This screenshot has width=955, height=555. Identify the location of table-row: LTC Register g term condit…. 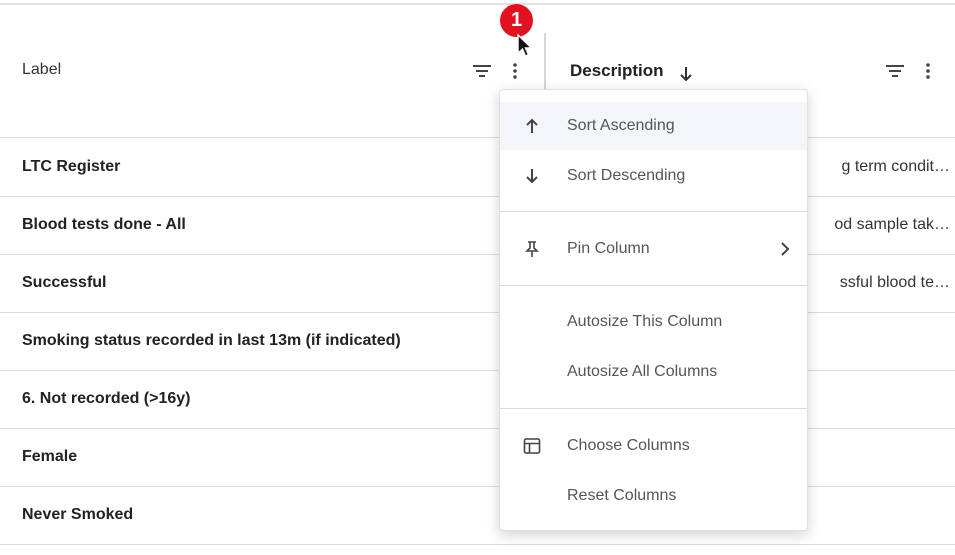
(477, 167).